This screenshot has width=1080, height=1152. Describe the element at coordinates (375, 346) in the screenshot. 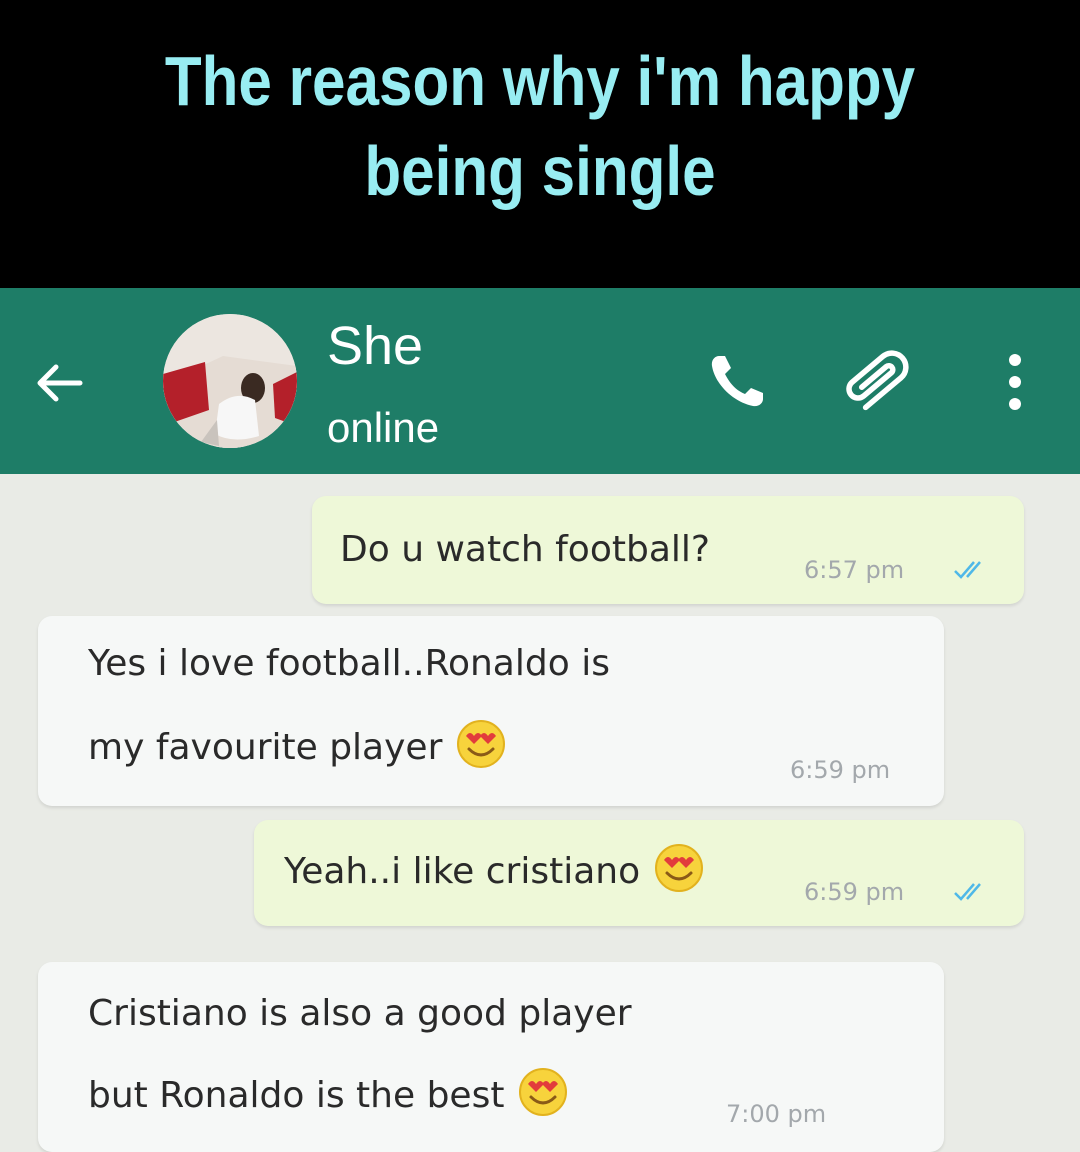

I see `contact-name: She` at that location.